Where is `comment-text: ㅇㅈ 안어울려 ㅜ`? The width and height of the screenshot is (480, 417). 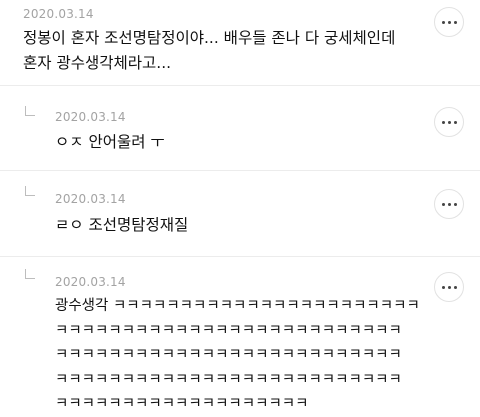 comment-text: ㅇㅈ 안어울려 ㅜ is located at coordinates (110, 142).